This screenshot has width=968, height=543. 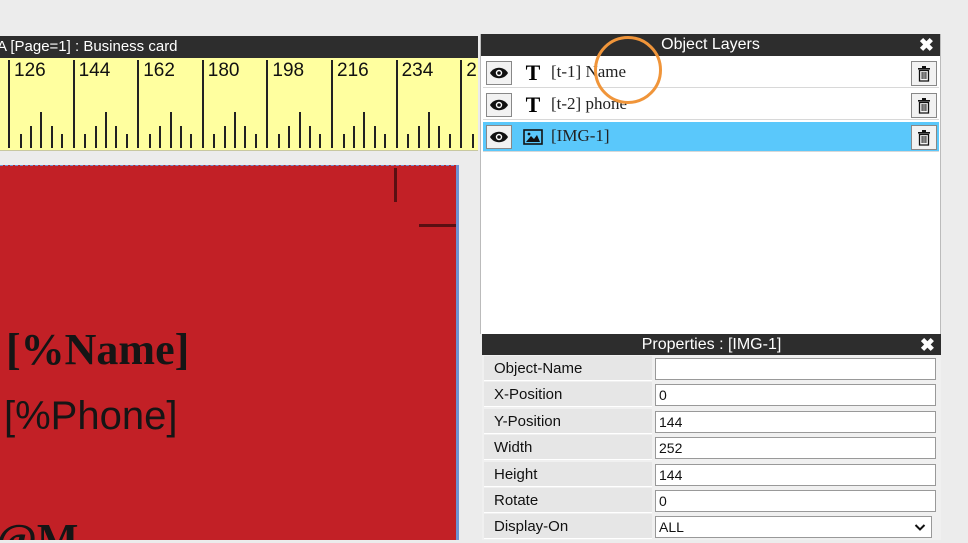 What do you see at coordinates (395, 185) in the screenshot?
I see `crop-mark-vertical` at bounding box center [395, 185].